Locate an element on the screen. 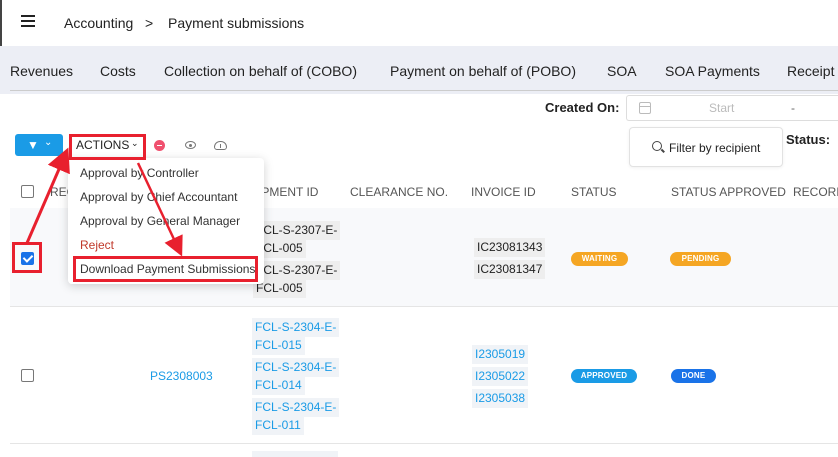 This screenshot has width=838, height=457. arrow-checkbox-to-actions is located at coordinates (47, 195).